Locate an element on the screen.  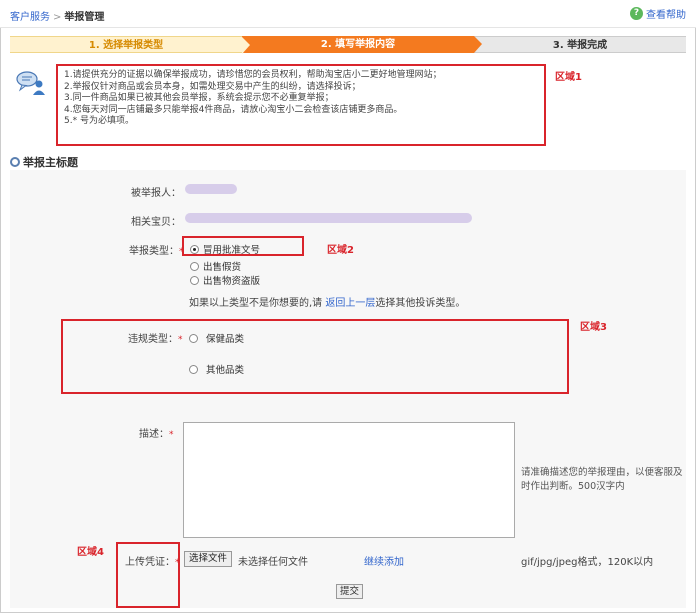
radio-report-type-2: 出售假货 is located at coordinates (215, 266).